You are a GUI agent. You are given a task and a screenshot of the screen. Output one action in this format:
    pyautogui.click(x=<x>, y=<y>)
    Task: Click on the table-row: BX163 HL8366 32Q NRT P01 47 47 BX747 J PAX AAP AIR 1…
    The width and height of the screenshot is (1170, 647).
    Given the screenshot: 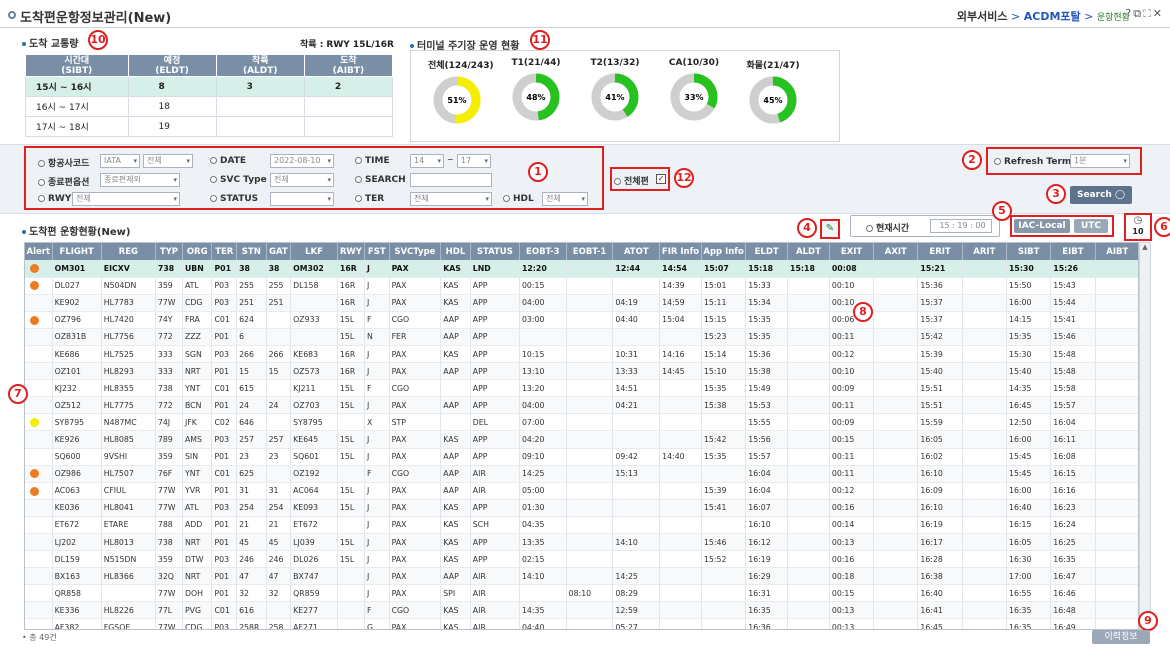 What is the action you would take?
    pyautogui.click(x=581, y=576)
    